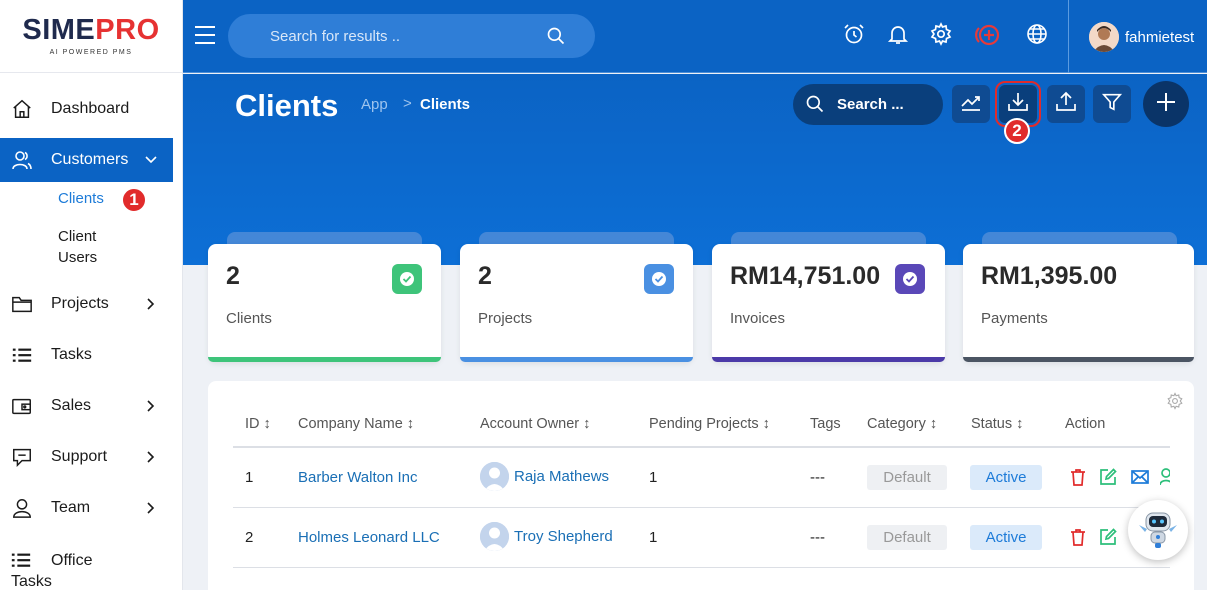 Image resolution: width=1207 pixels, height=590 pixels. What do you see at coordinates (81, 198) in the screenshot?
I see `sidebar-subitem-clients: Clients` at bounding box center [81, 198].